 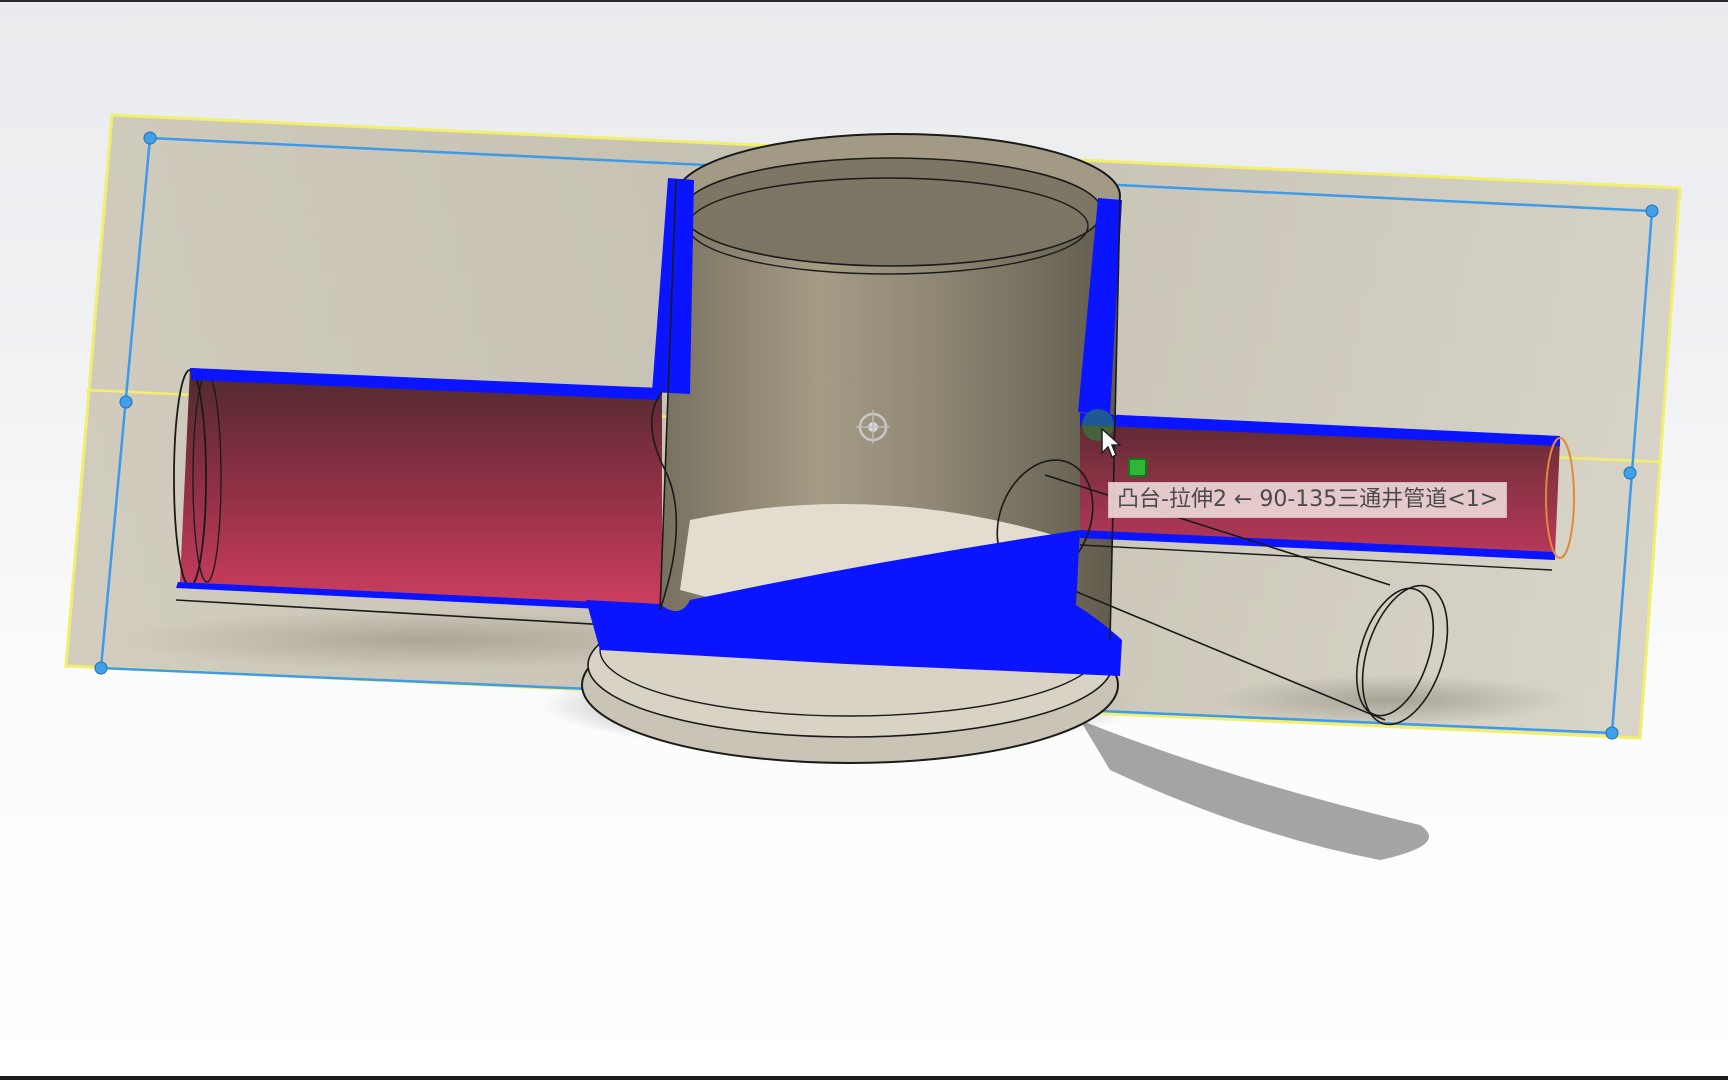 I want to click on select-marker-icon, so click(x=1137, y=467).